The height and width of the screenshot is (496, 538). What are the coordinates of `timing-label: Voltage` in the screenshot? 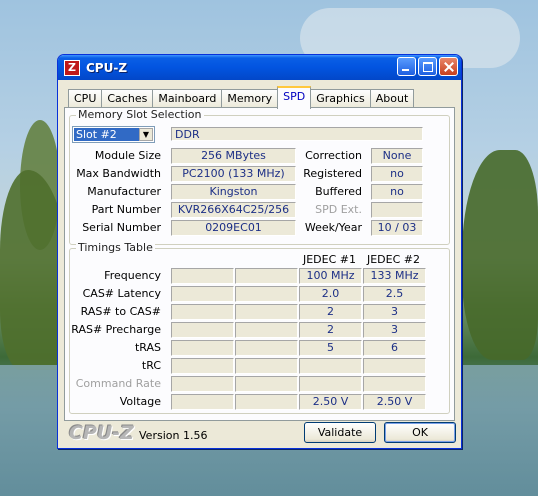 It's located at (140, 401).